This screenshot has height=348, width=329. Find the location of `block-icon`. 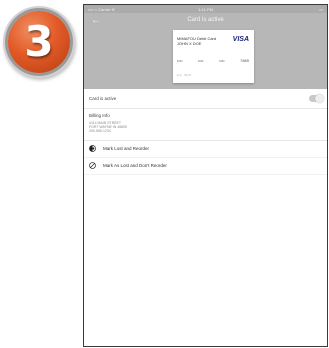

block-icon is located at coordinates (92, 165).